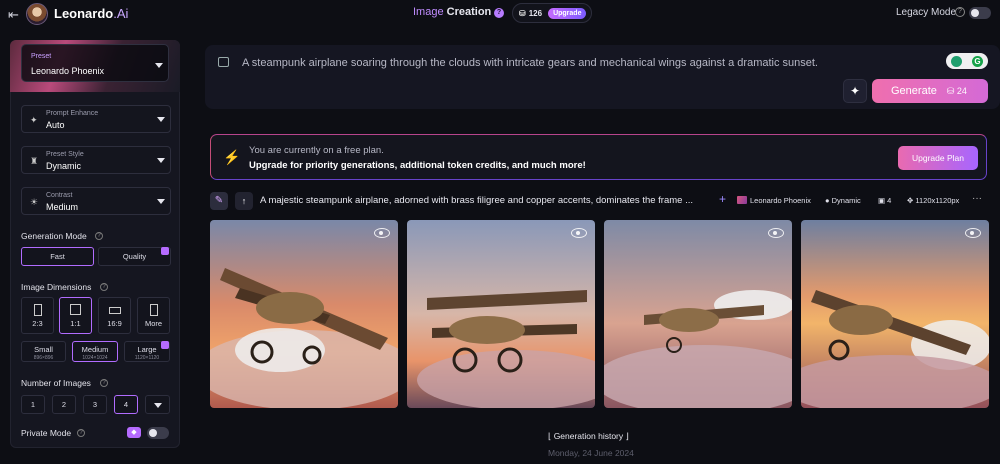  I want to click on prompt-enhance-value: Auto, so click(55, 125).